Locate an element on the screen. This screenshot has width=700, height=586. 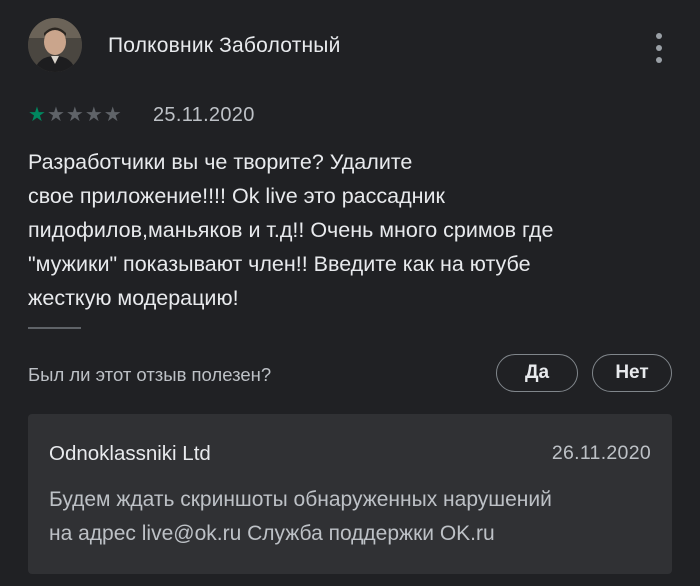
helpful-no-button: Нет is located at coordinates (632, 373).